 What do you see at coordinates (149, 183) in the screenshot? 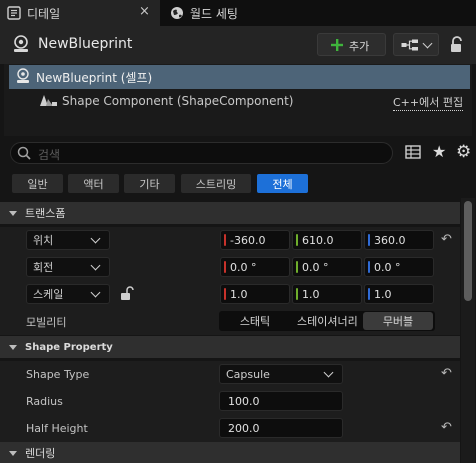
I see `filter-misc-button: 기타` at bounding box center [149, 183].